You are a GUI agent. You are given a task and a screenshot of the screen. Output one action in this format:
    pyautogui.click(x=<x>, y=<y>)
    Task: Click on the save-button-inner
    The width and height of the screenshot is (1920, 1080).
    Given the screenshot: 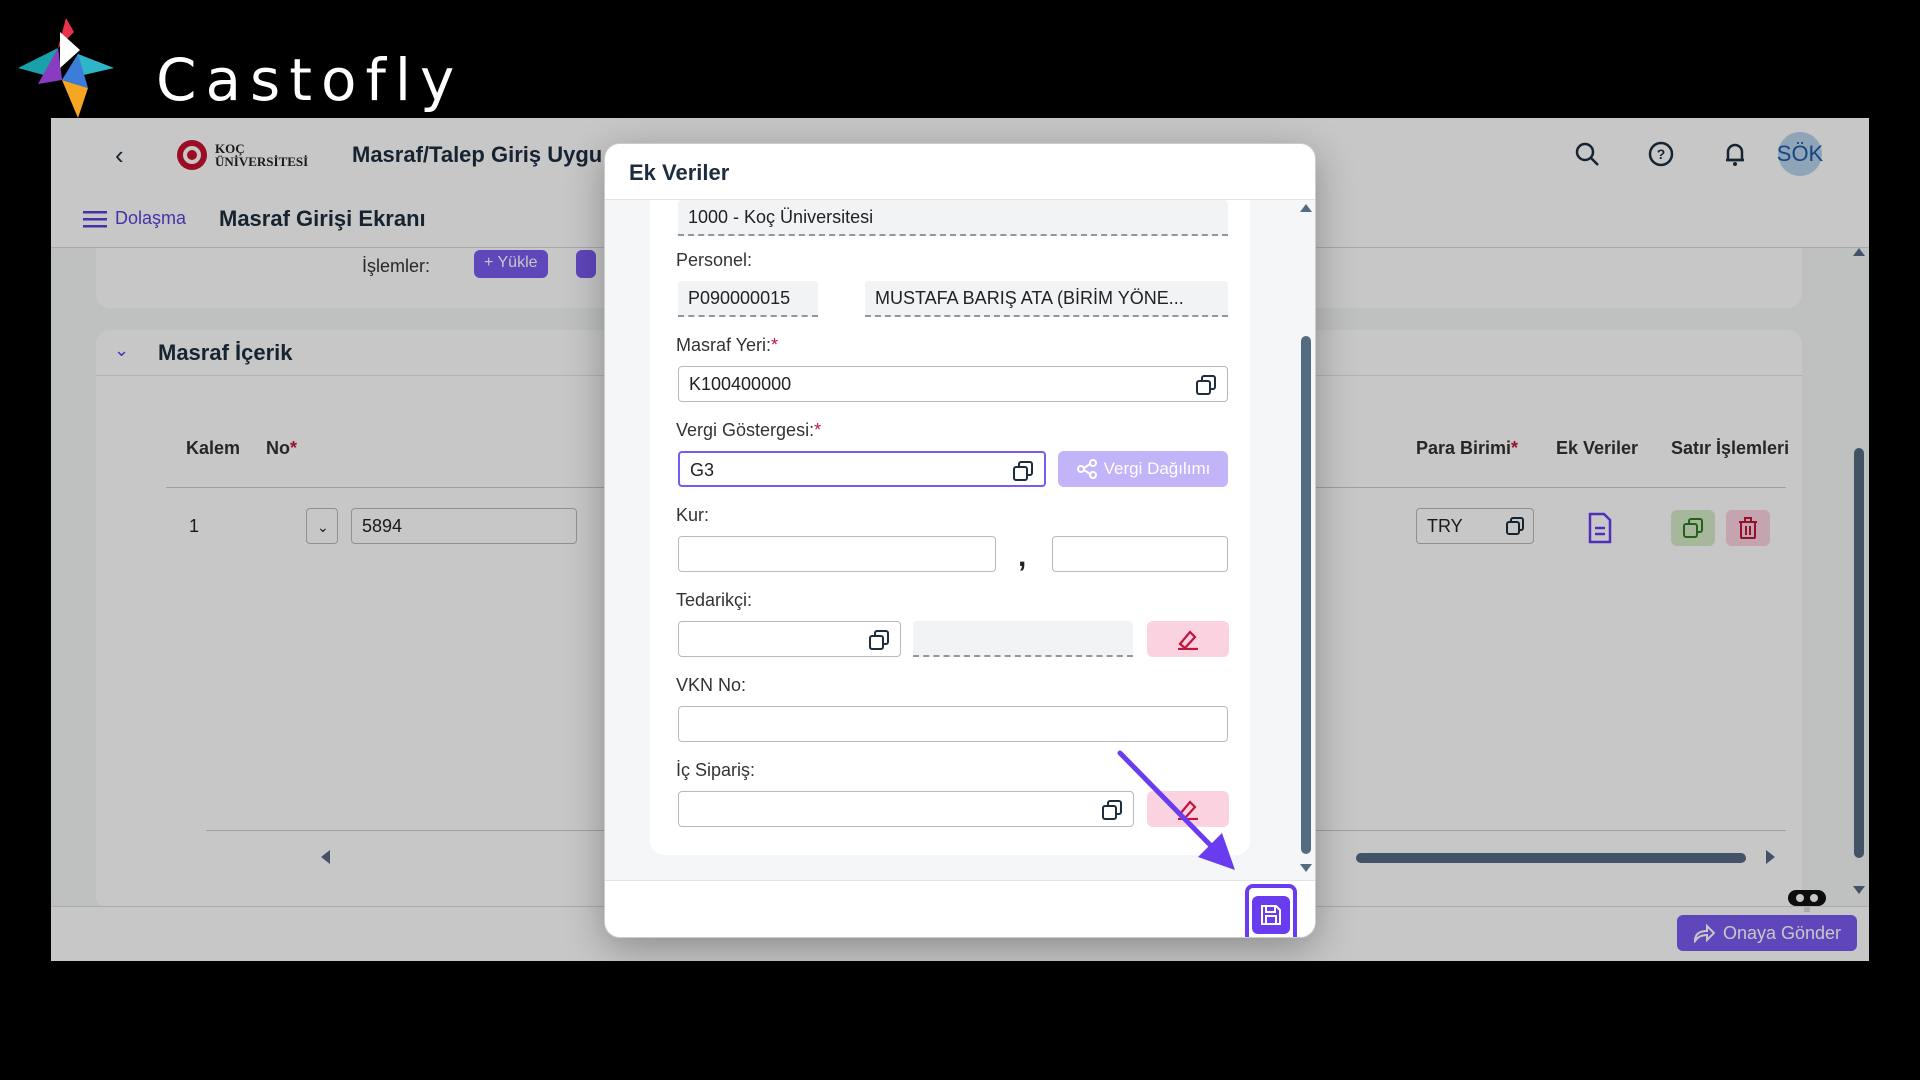 What is the action you would take?
    pyautogui.click(x=1271, y=915)
    